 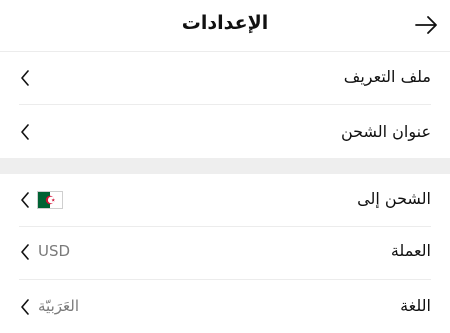 What do you see at coordinates (410, 250) in the screenshot?
I see `settings-row-label: العملة` at bounding box center [410, 250].